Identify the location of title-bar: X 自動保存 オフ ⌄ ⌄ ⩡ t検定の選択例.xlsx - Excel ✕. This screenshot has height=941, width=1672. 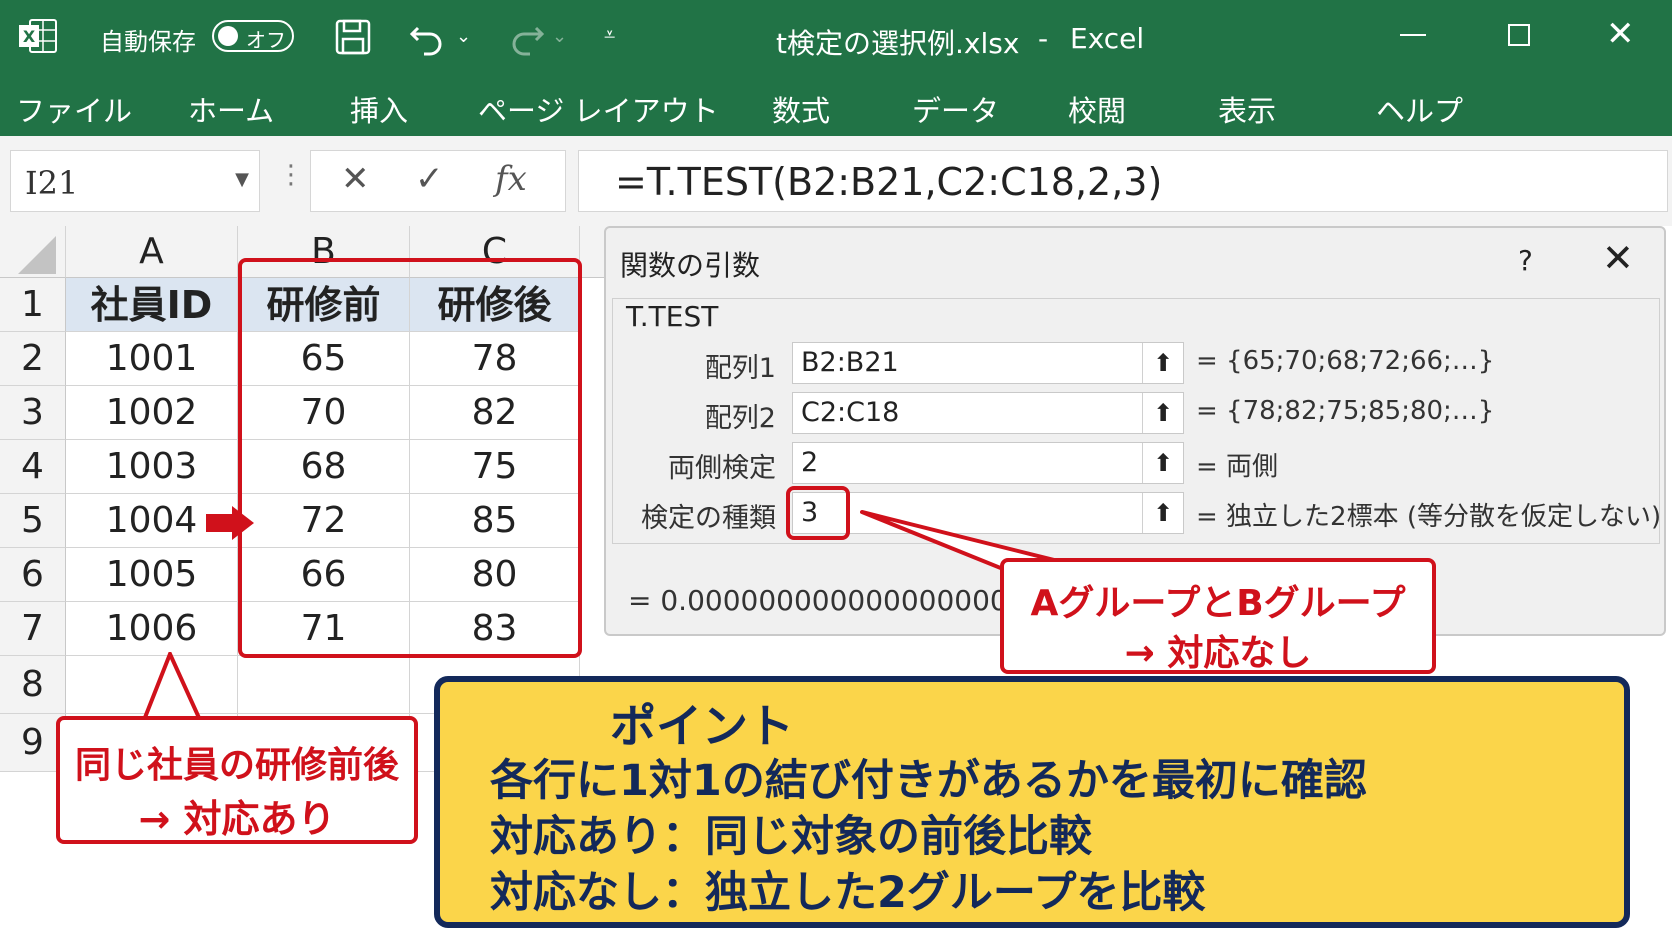
(836, 36).